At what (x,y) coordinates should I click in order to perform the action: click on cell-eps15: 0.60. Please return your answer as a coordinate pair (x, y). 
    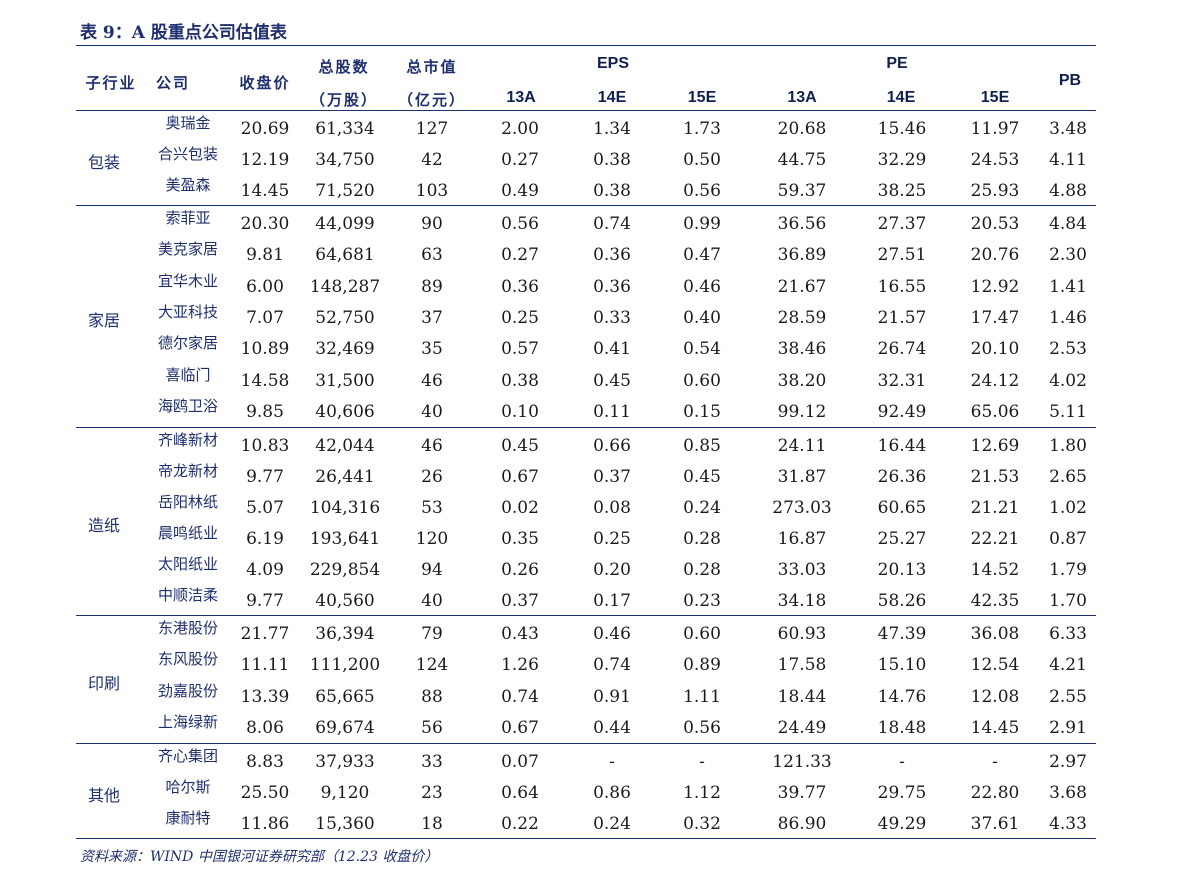
    Looking at the image, I should click on (702, 633).